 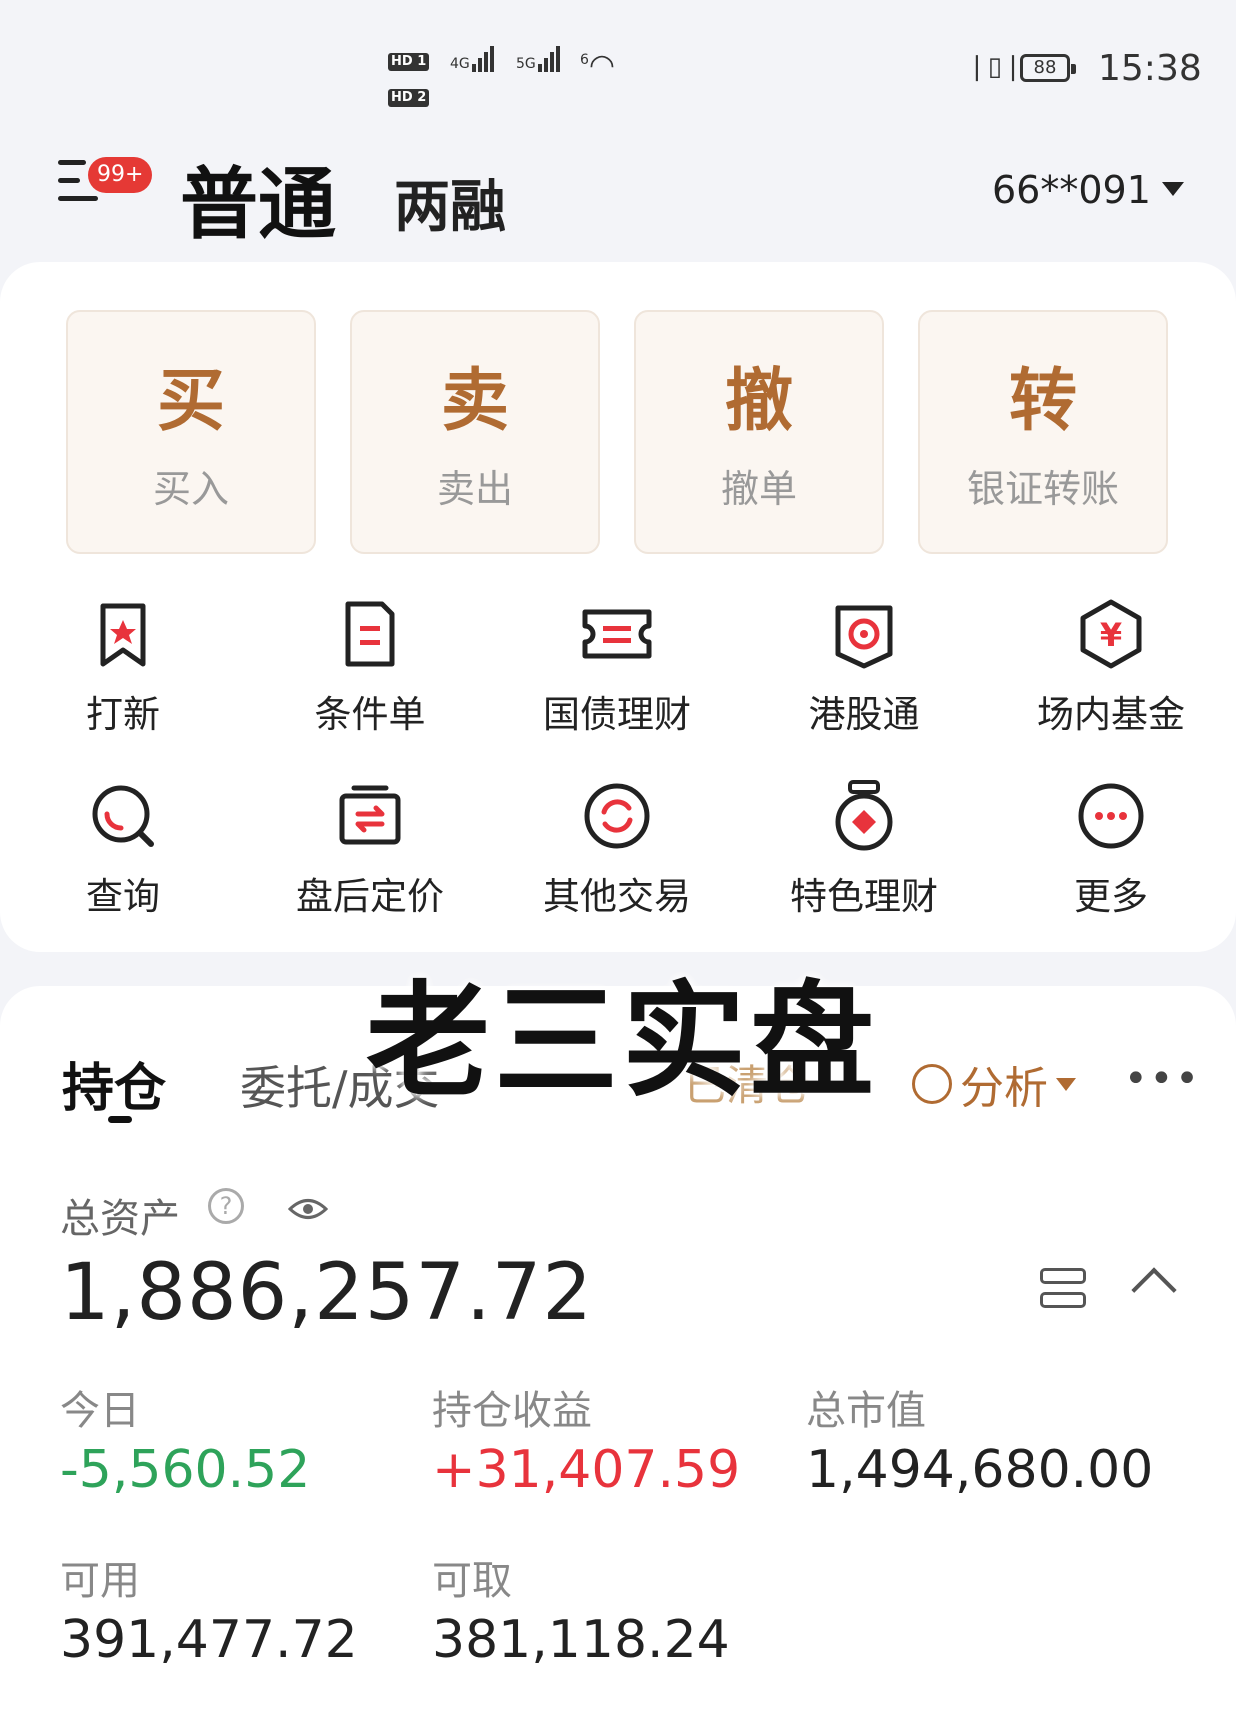 What do you see at coordinates (185, 1470) in the screenshot?
I see `today-value: -5,560.52` at bounding box center [185, 1470].